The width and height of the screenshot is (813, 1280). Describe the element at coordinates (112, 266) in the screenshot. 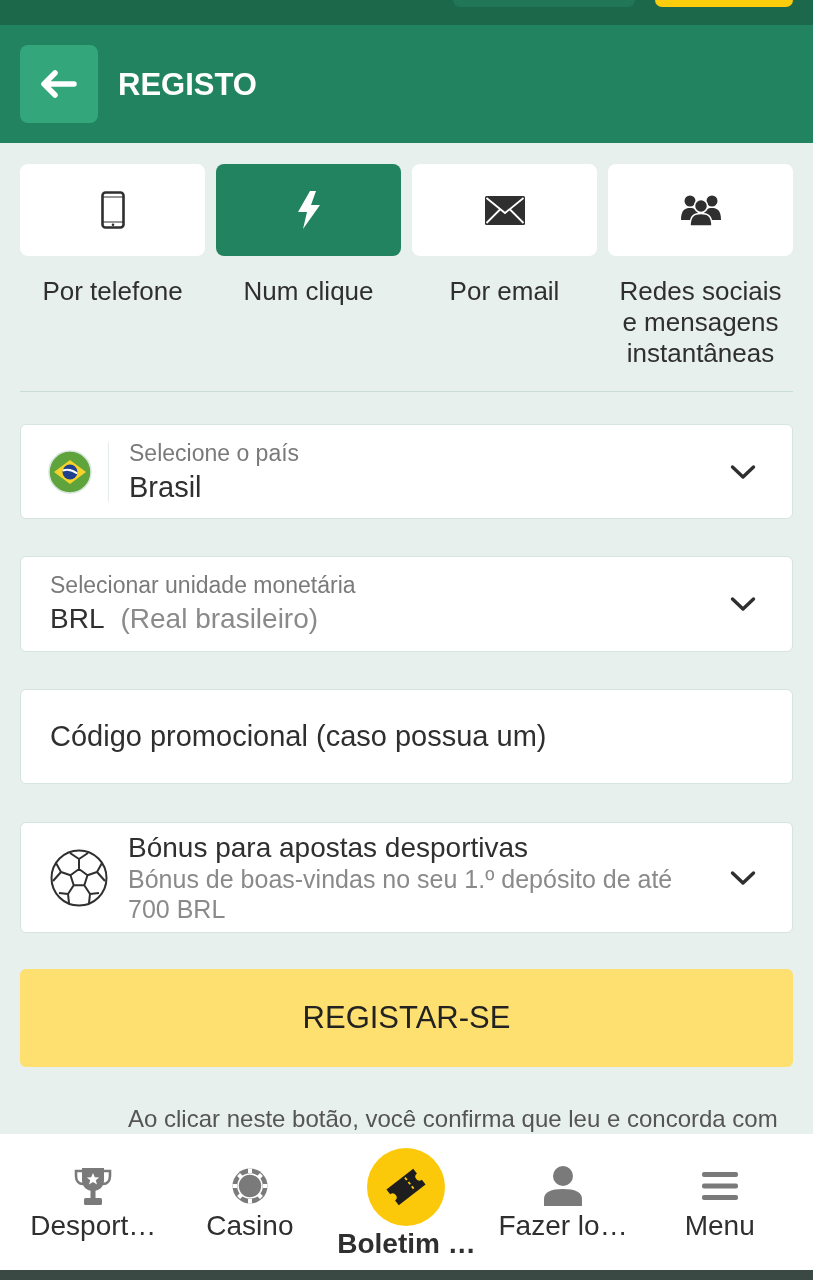

I see `registration-method-tab: Por telefone` at that location.